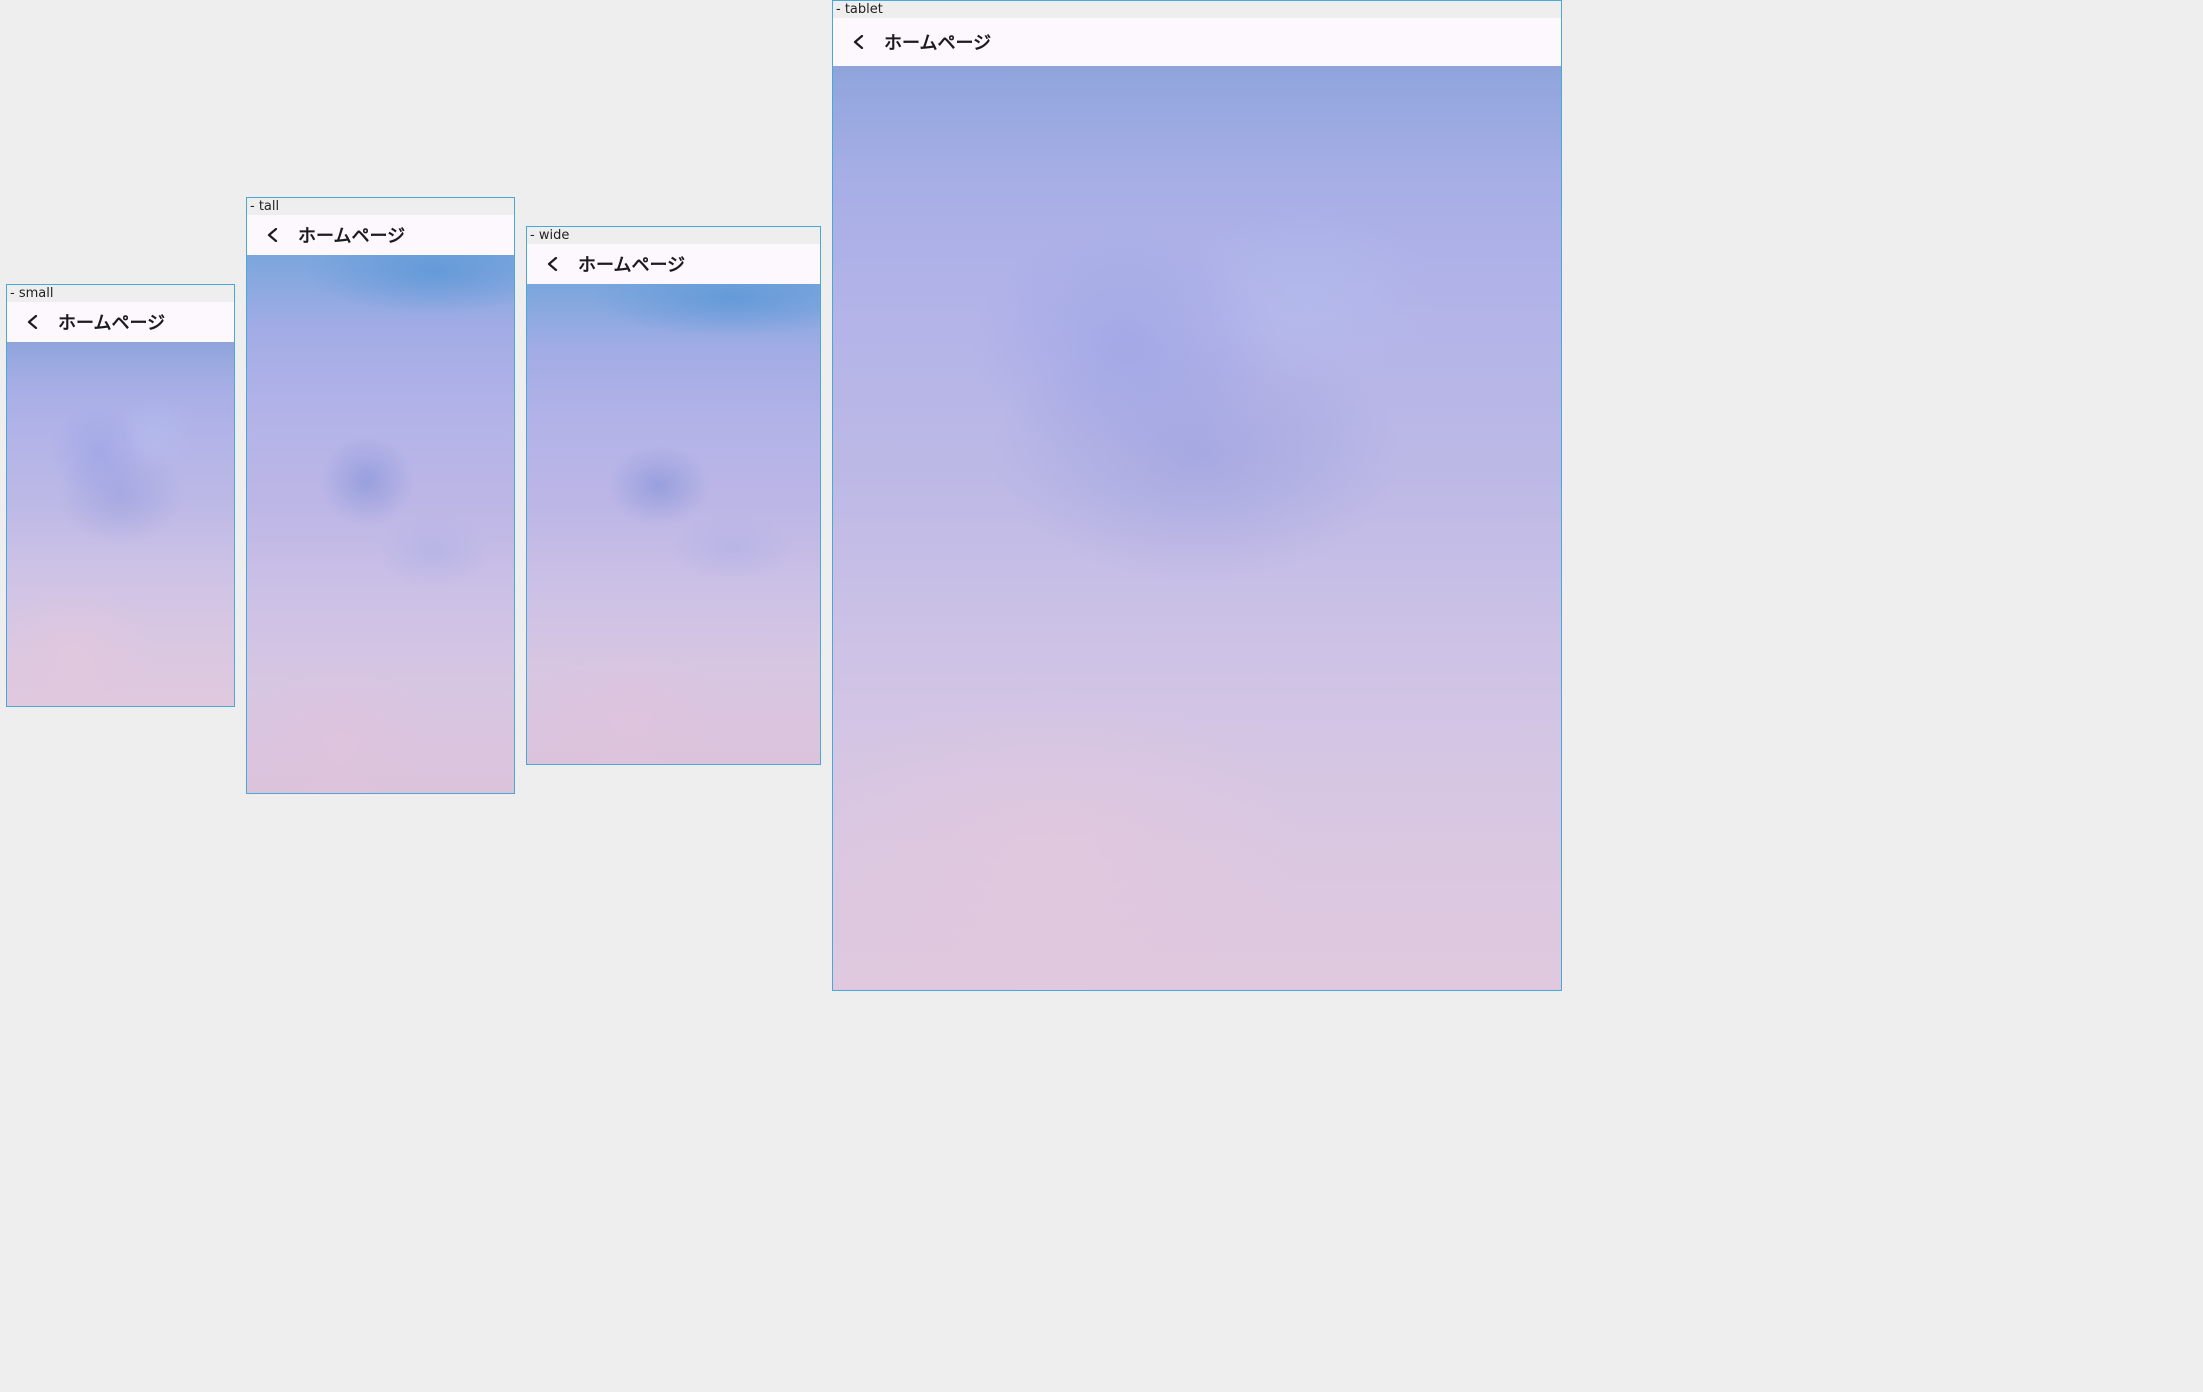 The width and height of the screenshot is (2203, 1392). I want to click on device-preview-small: - small ホームページ, so click(120, 495).